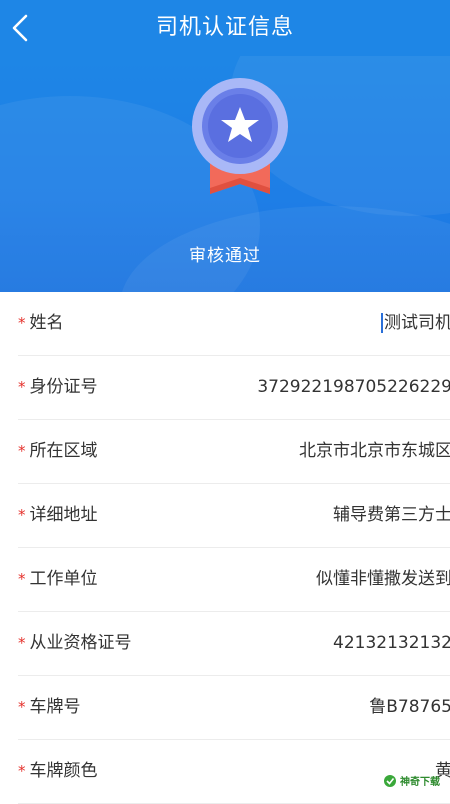 The image size is (450, 804). Describe the element at coordinates (58, 451) in the screenshot. I see `field-label: * 所在区域` at that location.